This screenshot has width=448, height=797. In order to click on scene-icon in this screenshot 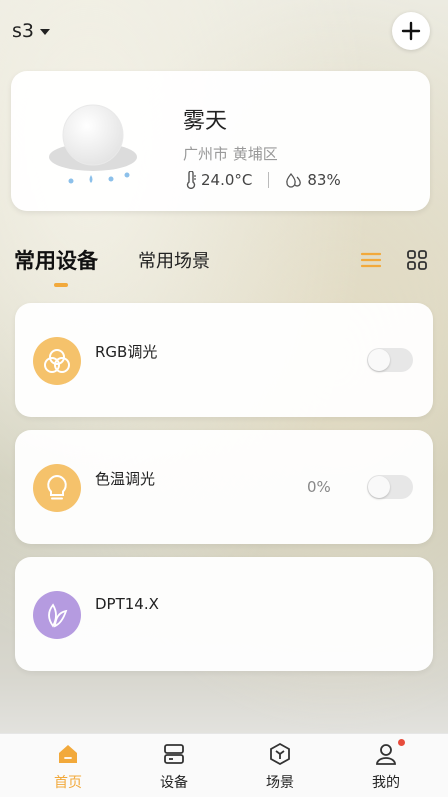, I will do `click(280, 754)`.